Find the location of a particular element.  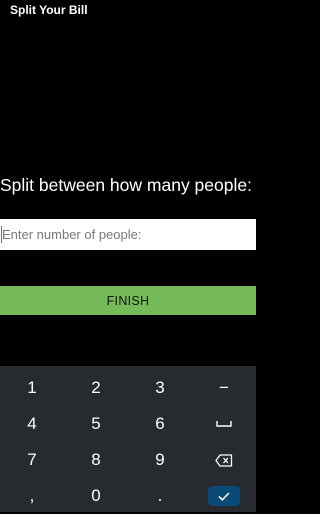

key-7: 7 is located at coordinates (32, 460).